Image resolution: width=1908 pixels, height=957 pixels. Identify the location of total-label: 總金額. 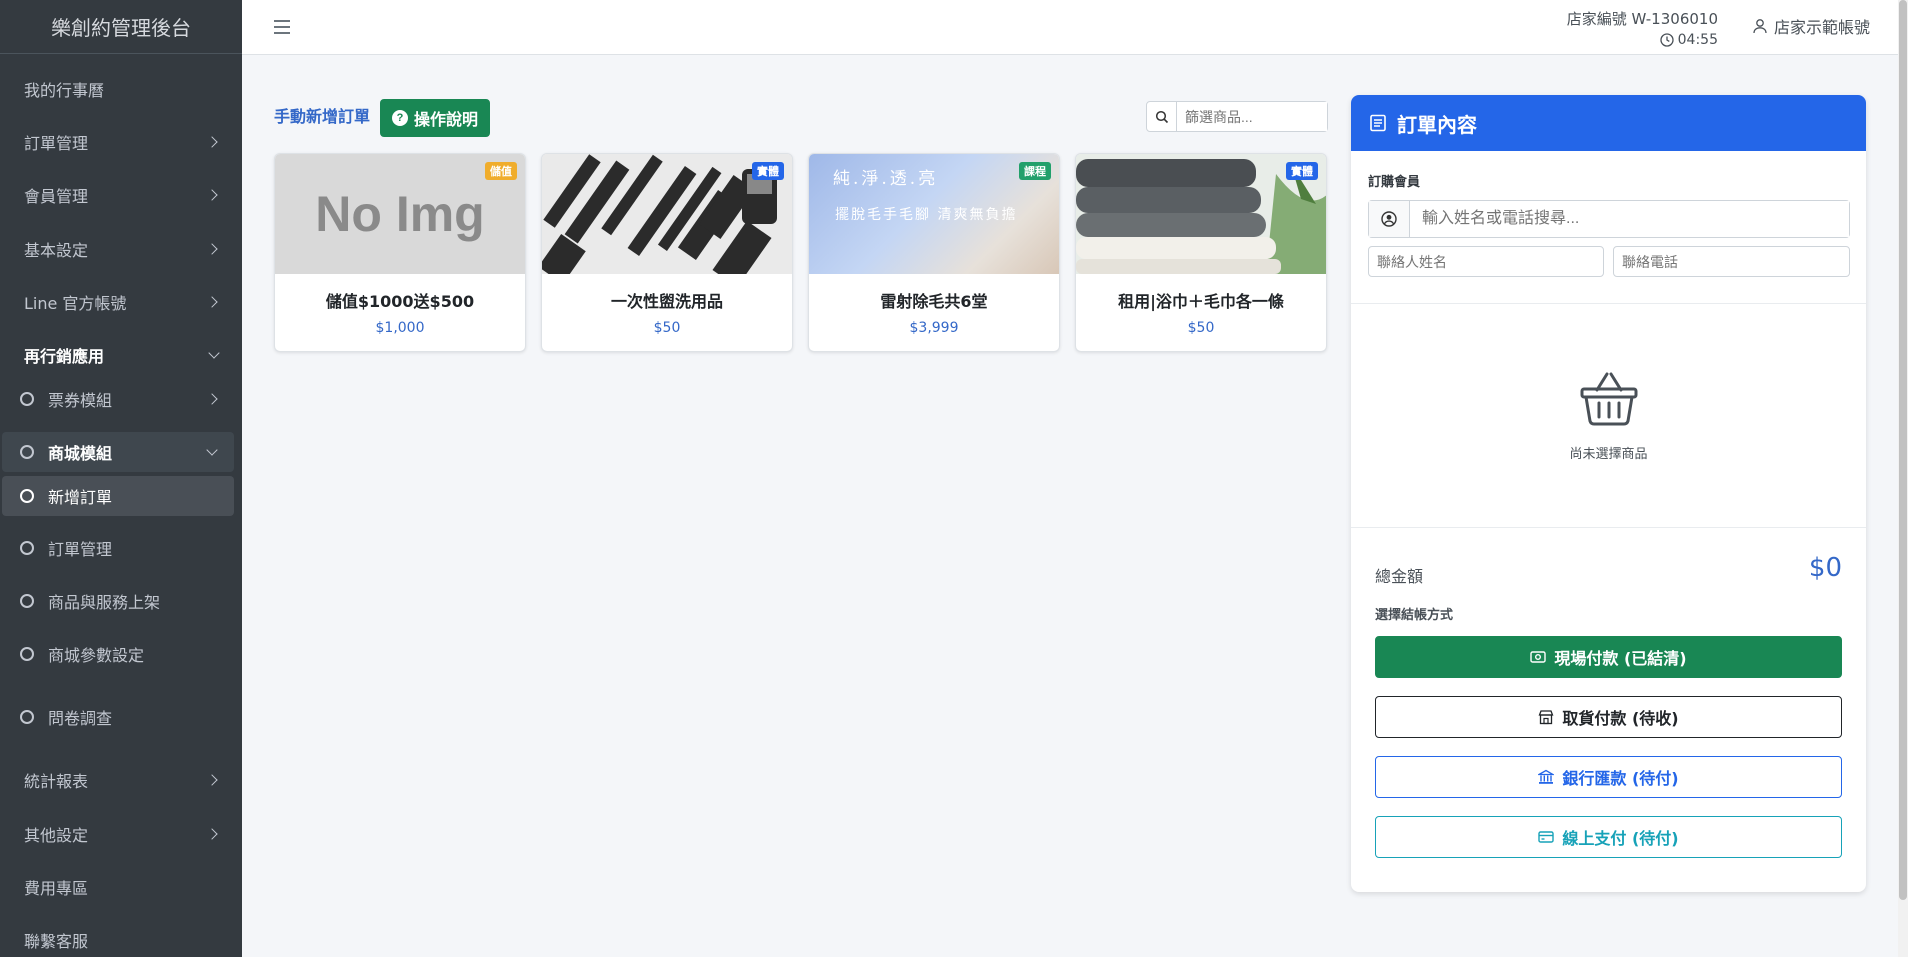
(1399, 576).